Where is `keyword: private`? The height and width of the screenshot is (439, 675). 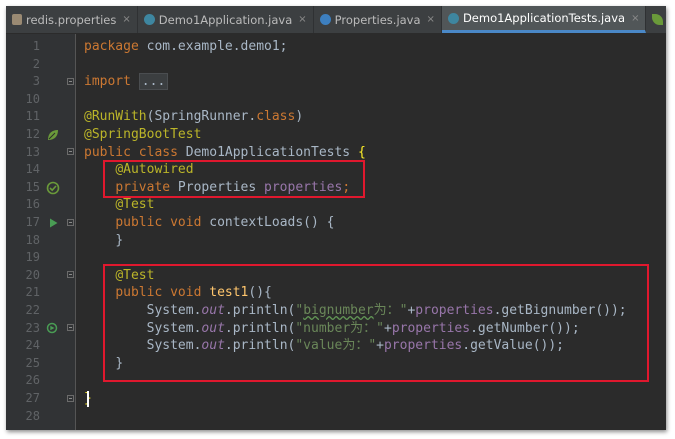 keyword: private is located at coordinates (143, 187).